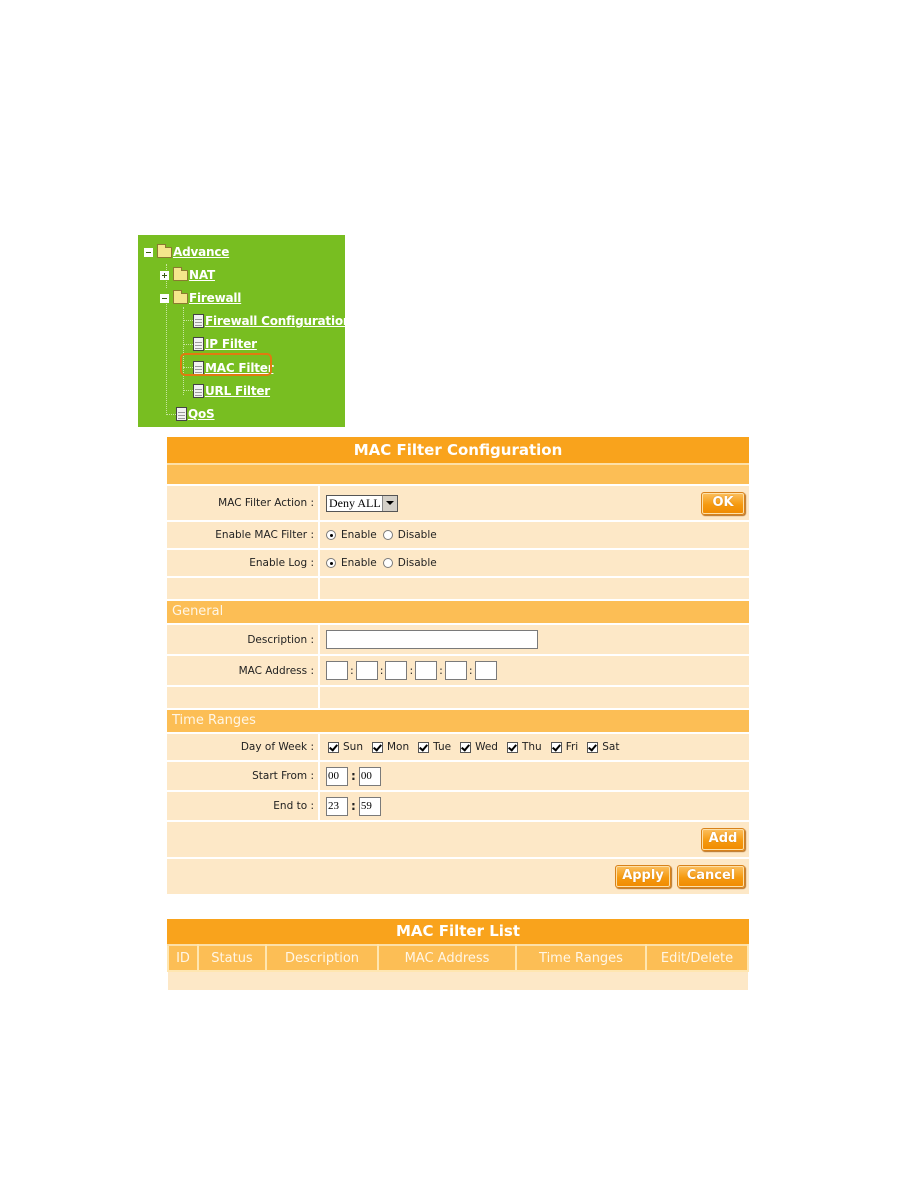  I want to click on column-header-description: Description, so click(322, 958).